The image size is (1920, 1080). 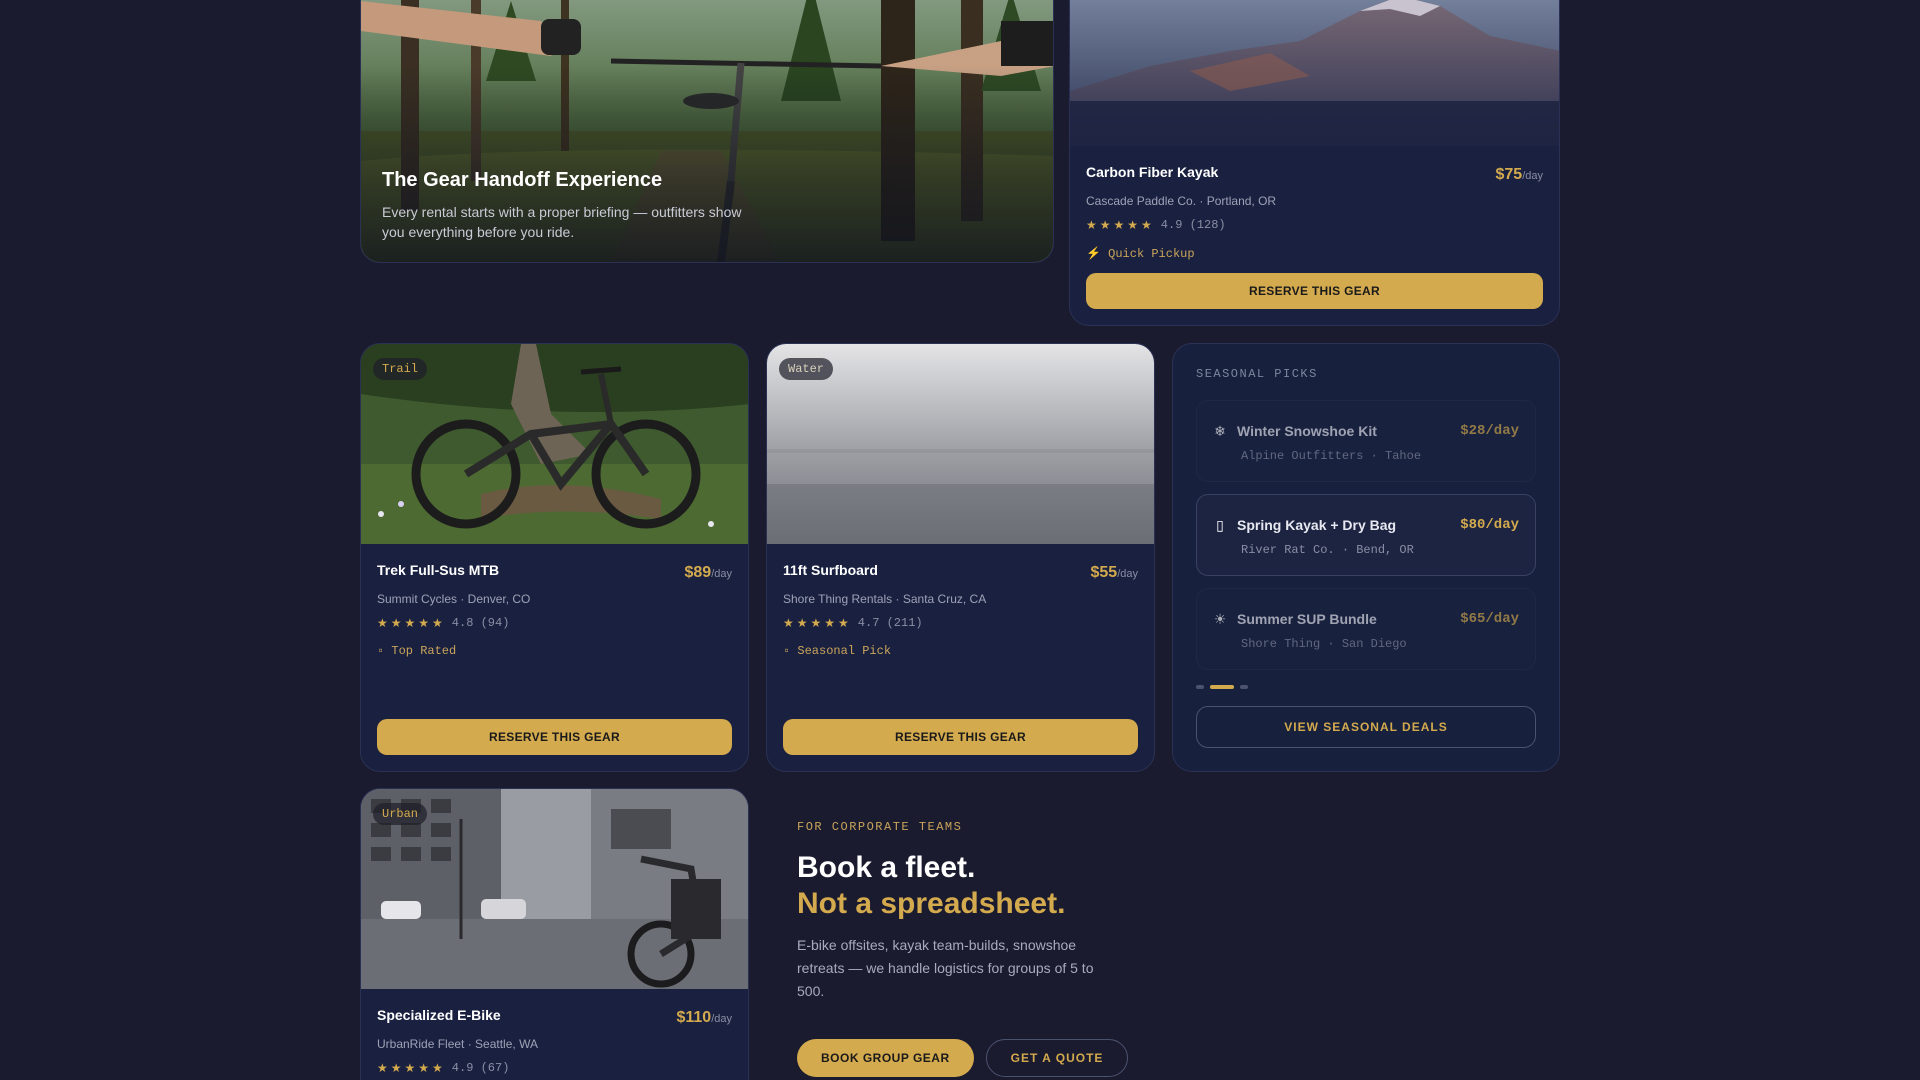 What do you see at coordinates (708, 572) in the screenshot?
I see `gear-price: $89/day` at bounding box center [708, 572].